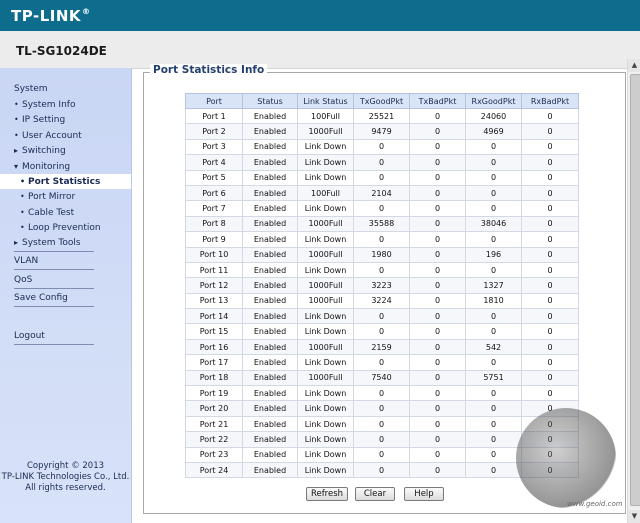 This screenshot has height=523, width=640. What do you see at coordinates (61, 51) in the screenshot?
I see `model-name: TL-SG1024DE` at bounding box center [61, 51].